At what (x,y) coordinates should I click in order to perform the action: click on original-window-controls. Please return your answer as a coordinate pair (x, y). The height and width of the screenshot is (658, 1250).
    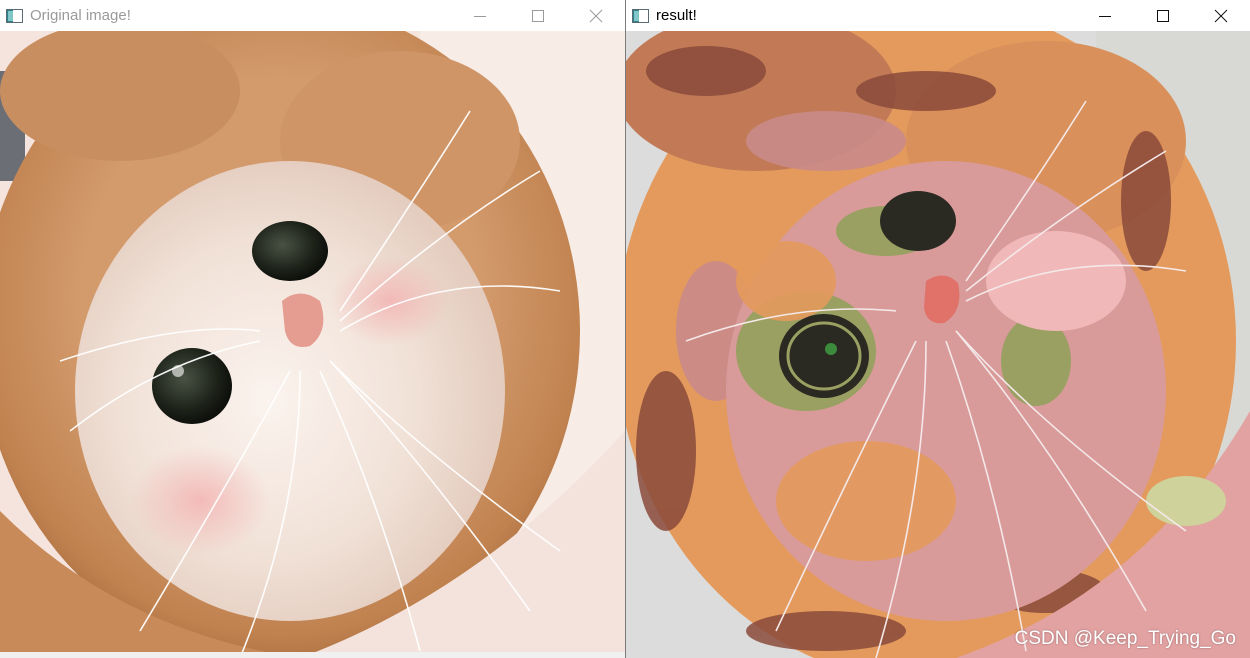
    Looking at the image, I should click on (538, 15).